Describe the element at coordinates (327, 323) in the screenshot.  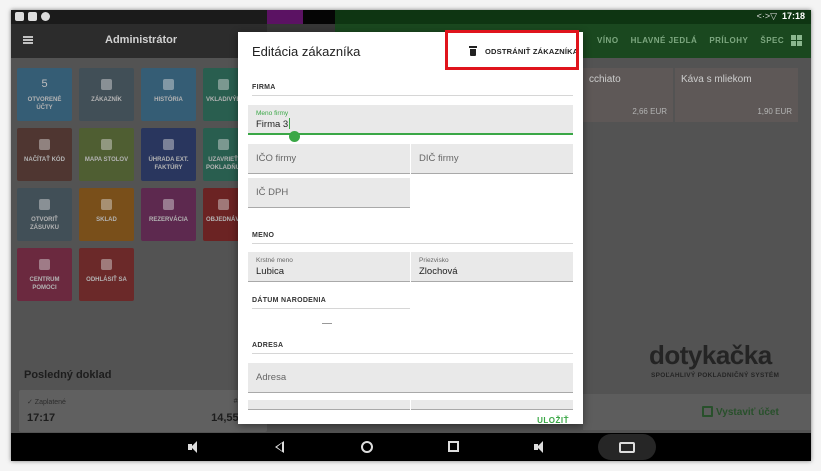
I see `birth-date-picker` at that location.